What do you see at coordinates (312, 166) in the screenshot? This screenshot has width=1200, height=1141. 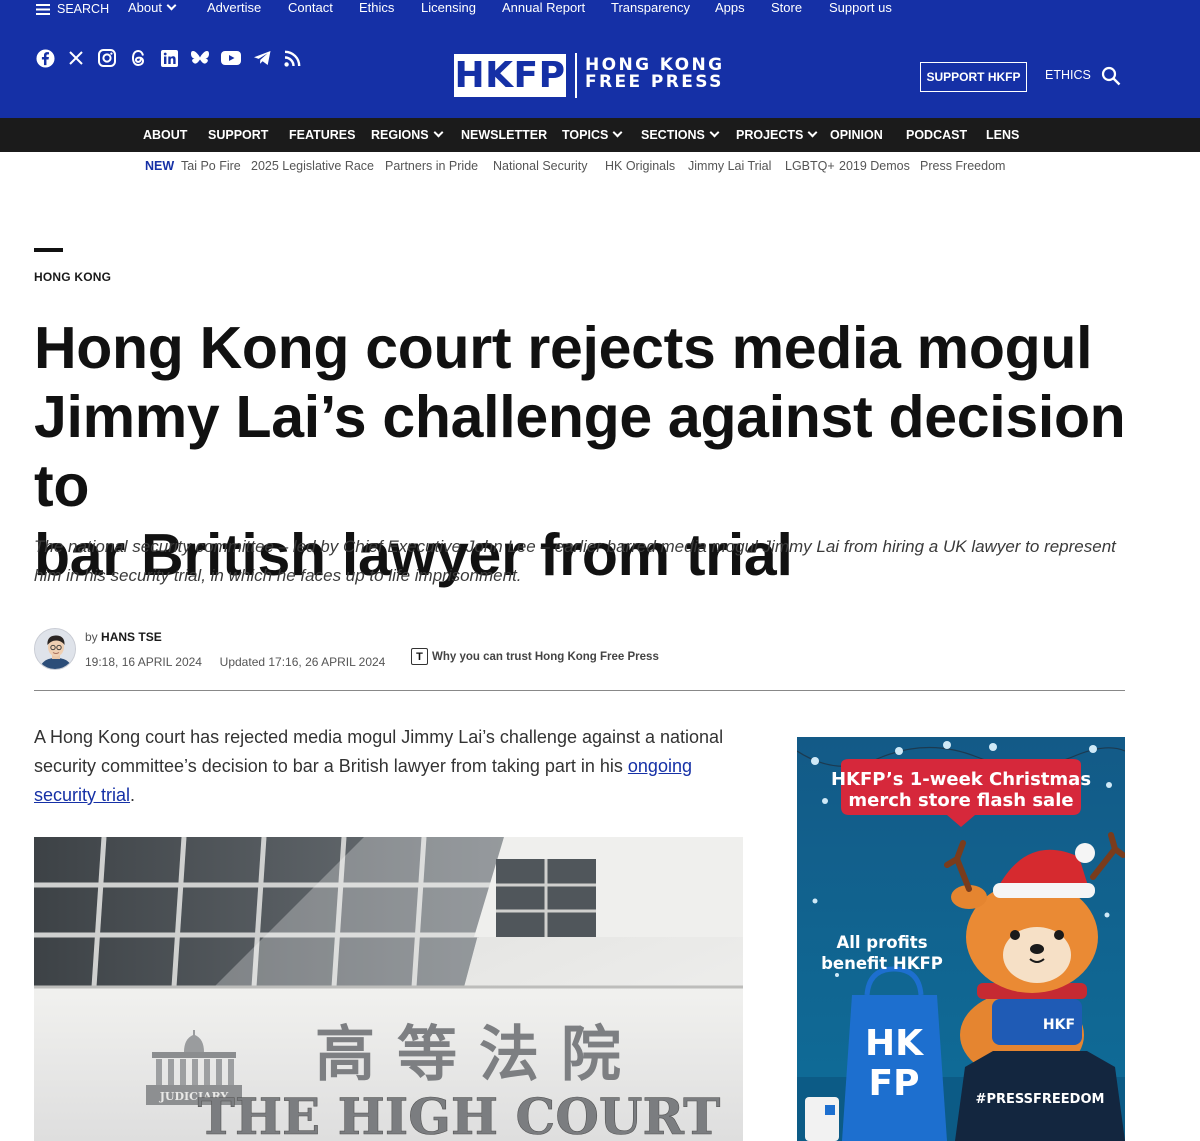 I see `trending-item: 2025 Legislative Race` at bounding box center [312, 166].